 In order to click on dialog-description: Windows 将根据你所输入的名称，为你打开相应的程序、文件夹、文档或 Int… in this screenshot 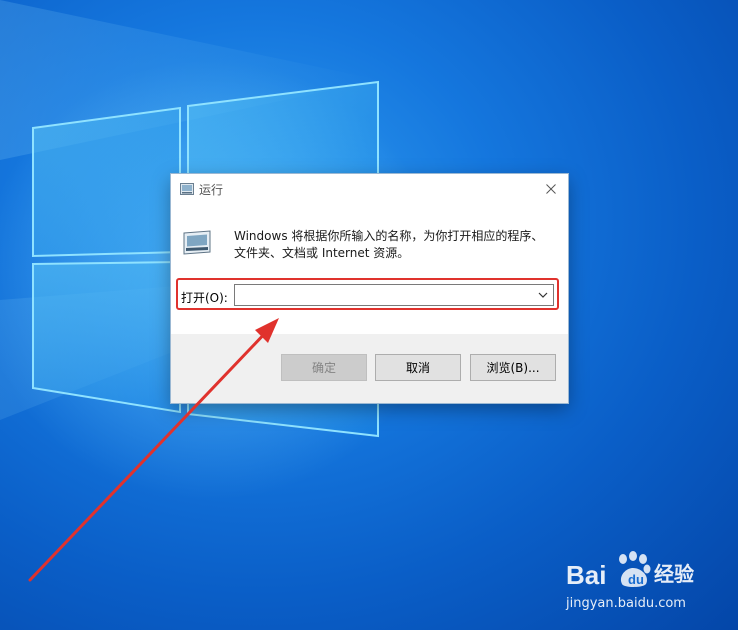, I will do `click(389, 244)`.